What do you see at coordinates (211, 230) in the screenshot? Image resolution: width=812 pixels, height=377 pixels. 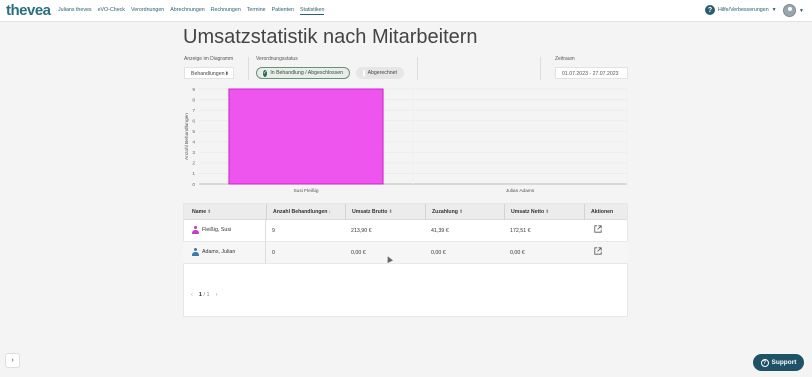 I see `employee-name-cell: Fleißig, Susi` at bounding box center [211, 230].